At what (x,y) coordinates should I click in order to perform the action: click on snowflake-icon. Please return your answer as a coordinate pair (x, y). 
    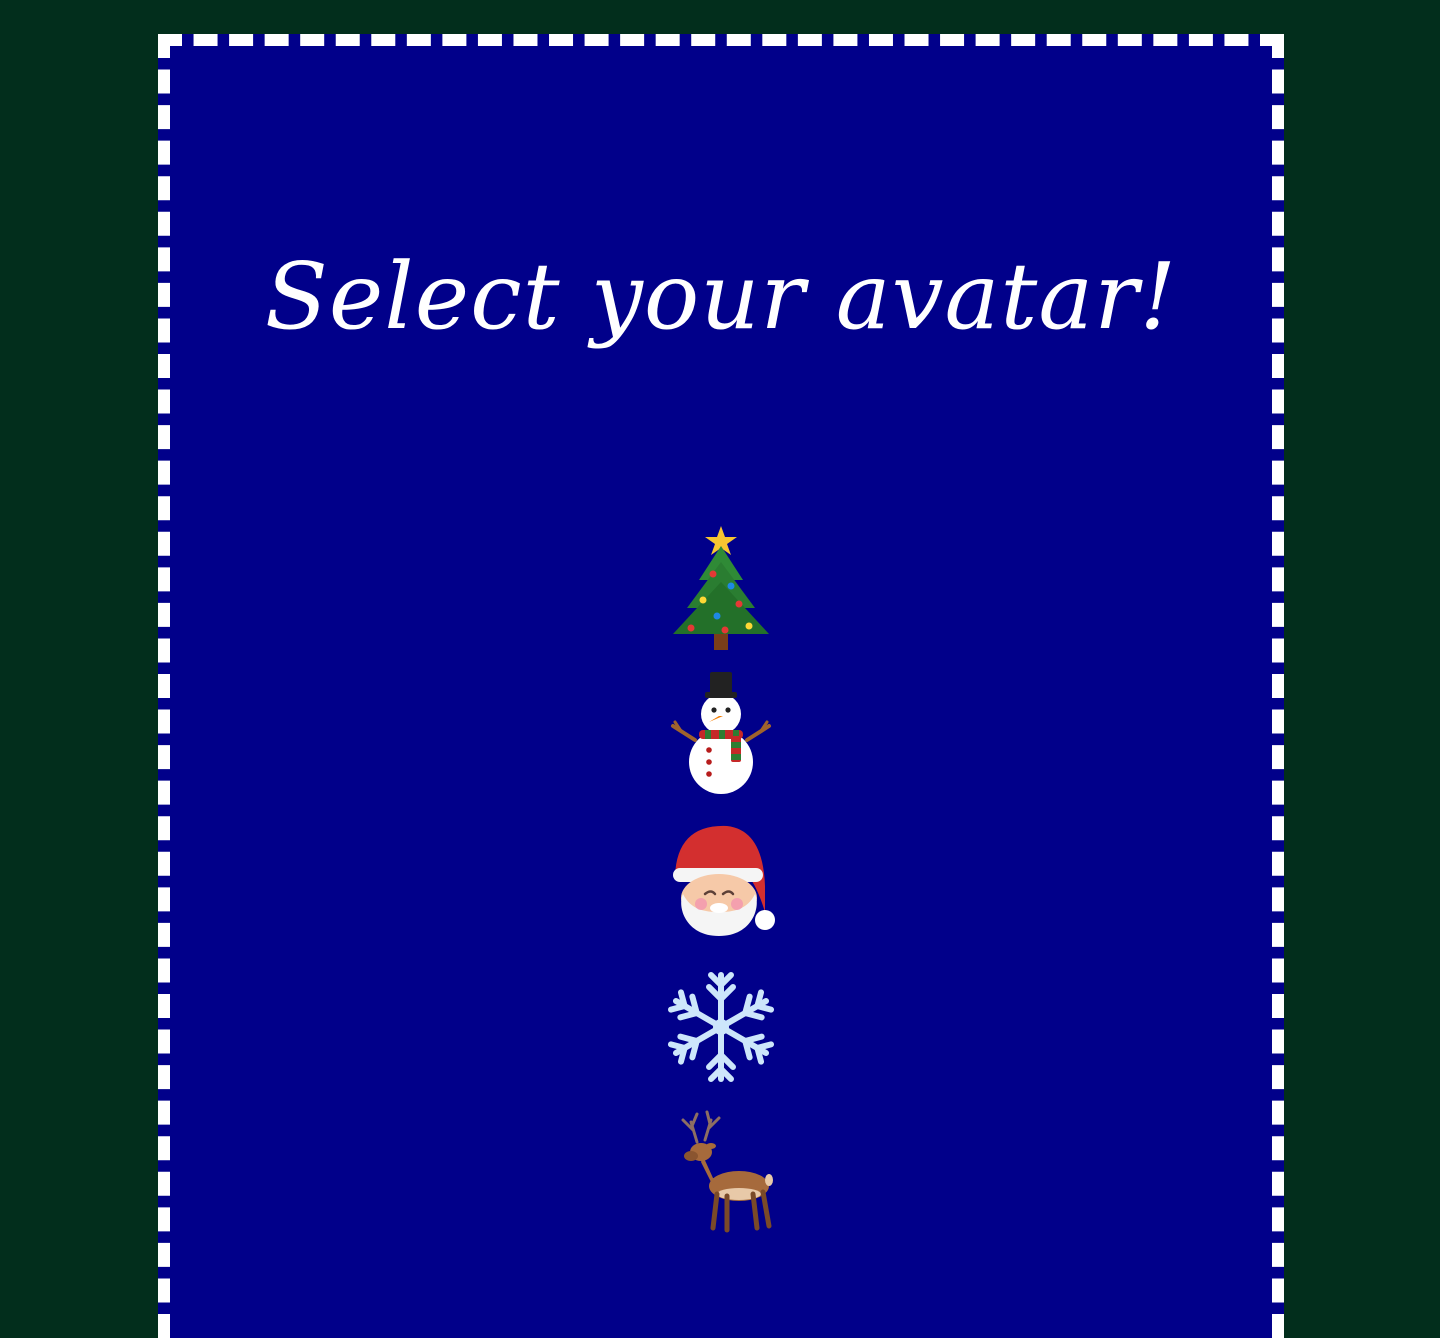
    Looking at the image, I should click on (721, 1027).